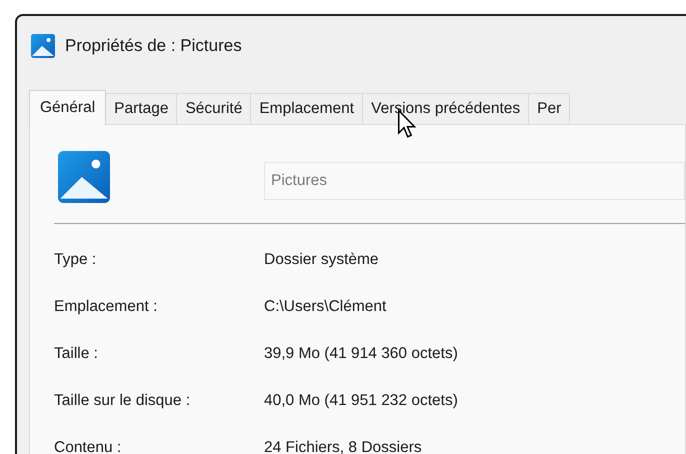 Image resolution: width=686 pixels, height=454 pixels. What do you see at coordinates (361, 353) in the screenshot?
I see `property-value: 39,9 Mo (41 914 360 octets)` at bounding box center [361, 353].